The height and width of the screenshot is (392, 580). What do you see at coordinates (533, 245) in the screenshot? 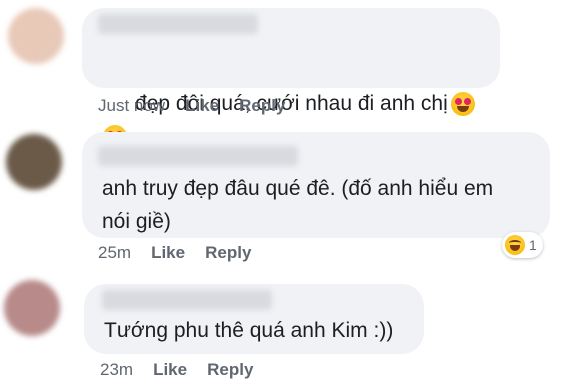
I see `reaction-count: 1` at bounding box center [533, 245].